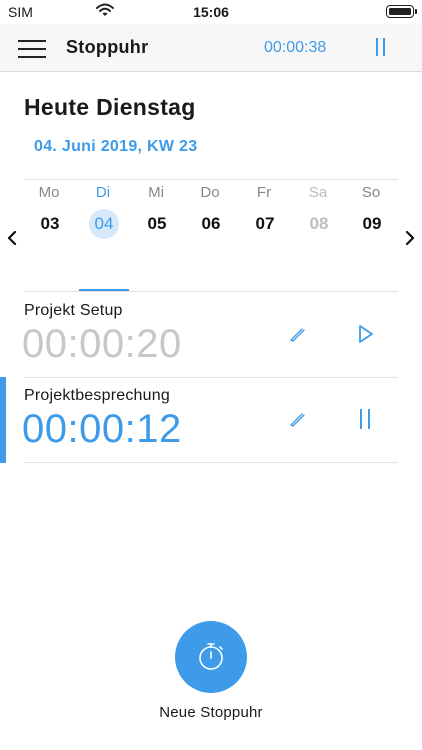 Image resolution: width=422 pixels, height=750 pixels. I want to click on day-do: Do 06, so click(210, 235).